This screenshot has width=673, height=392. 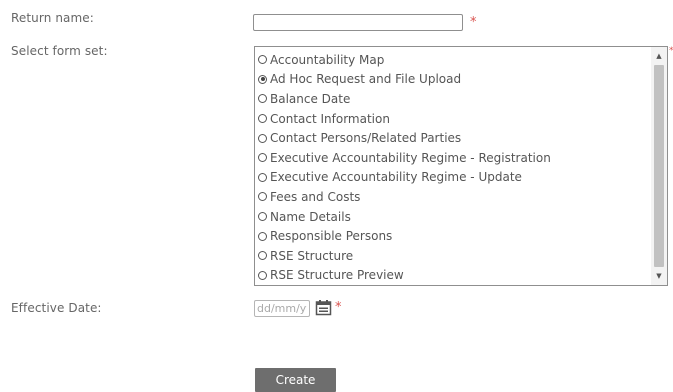 What do you see at coordinates (312, 255) in the screenshot?
I see `form-set-option-label: RSE Structure` at bounding box center [312, 255].